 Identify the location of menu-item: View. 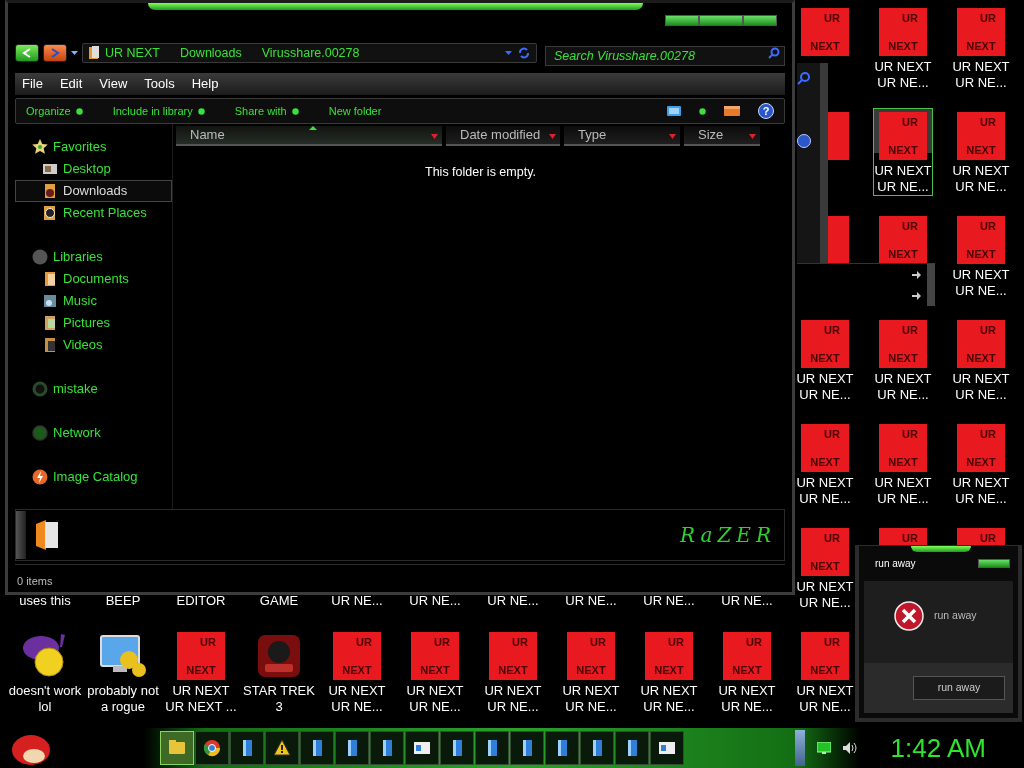
(113, 84).